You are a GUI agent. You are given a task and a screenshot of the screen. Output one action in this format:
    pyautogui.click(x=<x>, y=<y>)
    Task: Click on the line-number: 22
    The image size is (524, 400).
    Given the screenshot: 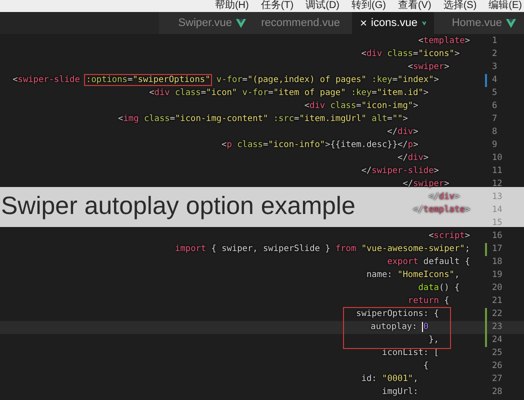 What is the action you would take?
    pyautogui.click(x=498, y=314)
    